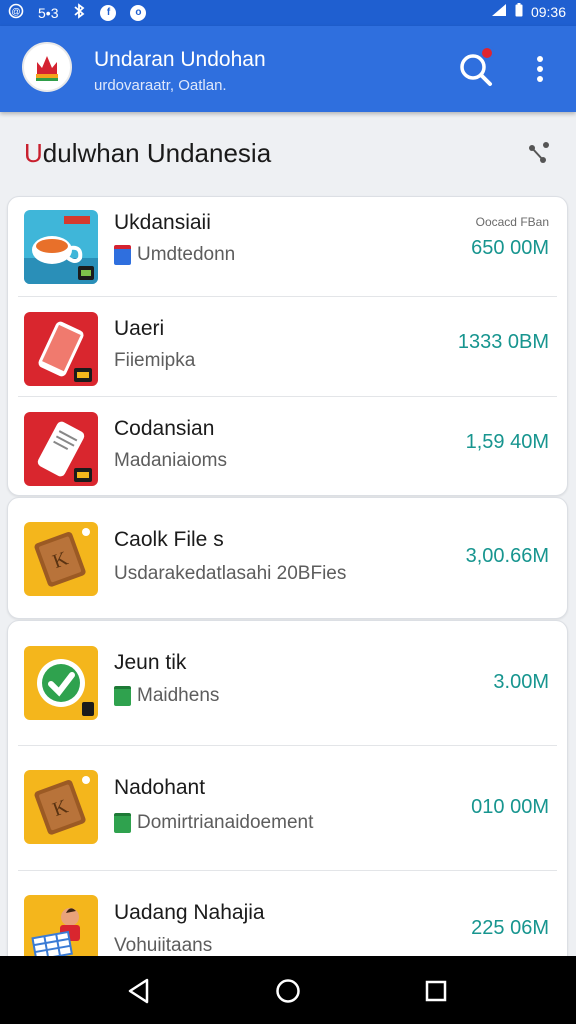 Image resolution: width=576 pixels, height=1024 pixels. What do you see at coordinates (287, 446) in the screenshot?
I see `list-item: Codansian Madaniaioms 1,59 40M` at bounding box center [287, 446].